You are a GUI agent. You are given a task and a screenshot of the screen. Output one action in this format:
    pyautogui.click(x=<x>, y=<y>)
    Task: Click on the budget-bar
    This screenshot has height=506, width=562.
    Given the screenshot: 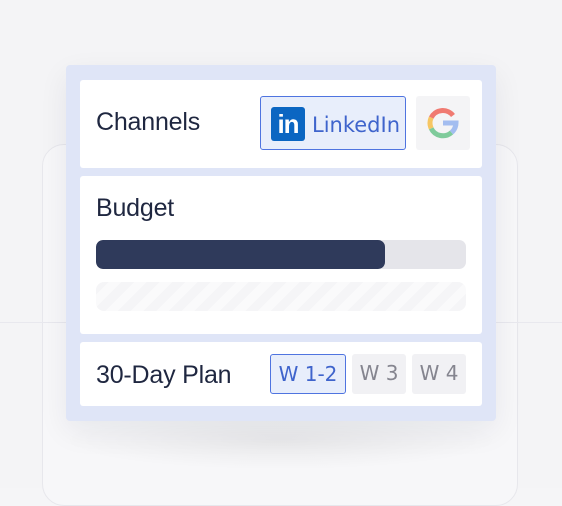 What is the action you would take?
    pyautogui.click(x=281, y=254)
    